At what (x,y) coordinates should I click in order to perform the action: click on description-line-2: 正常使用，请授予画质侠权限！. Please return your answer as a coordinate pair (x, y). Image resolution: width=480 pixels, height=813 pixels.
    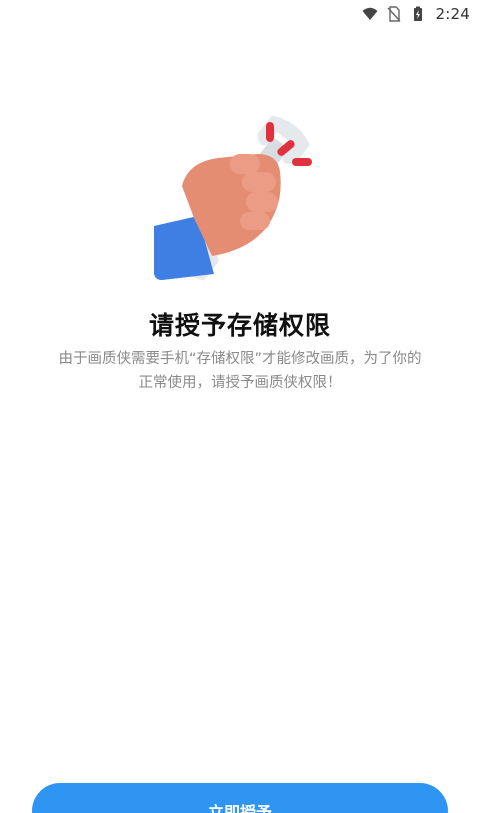
    Looking at the image, I should click on (240, 383).